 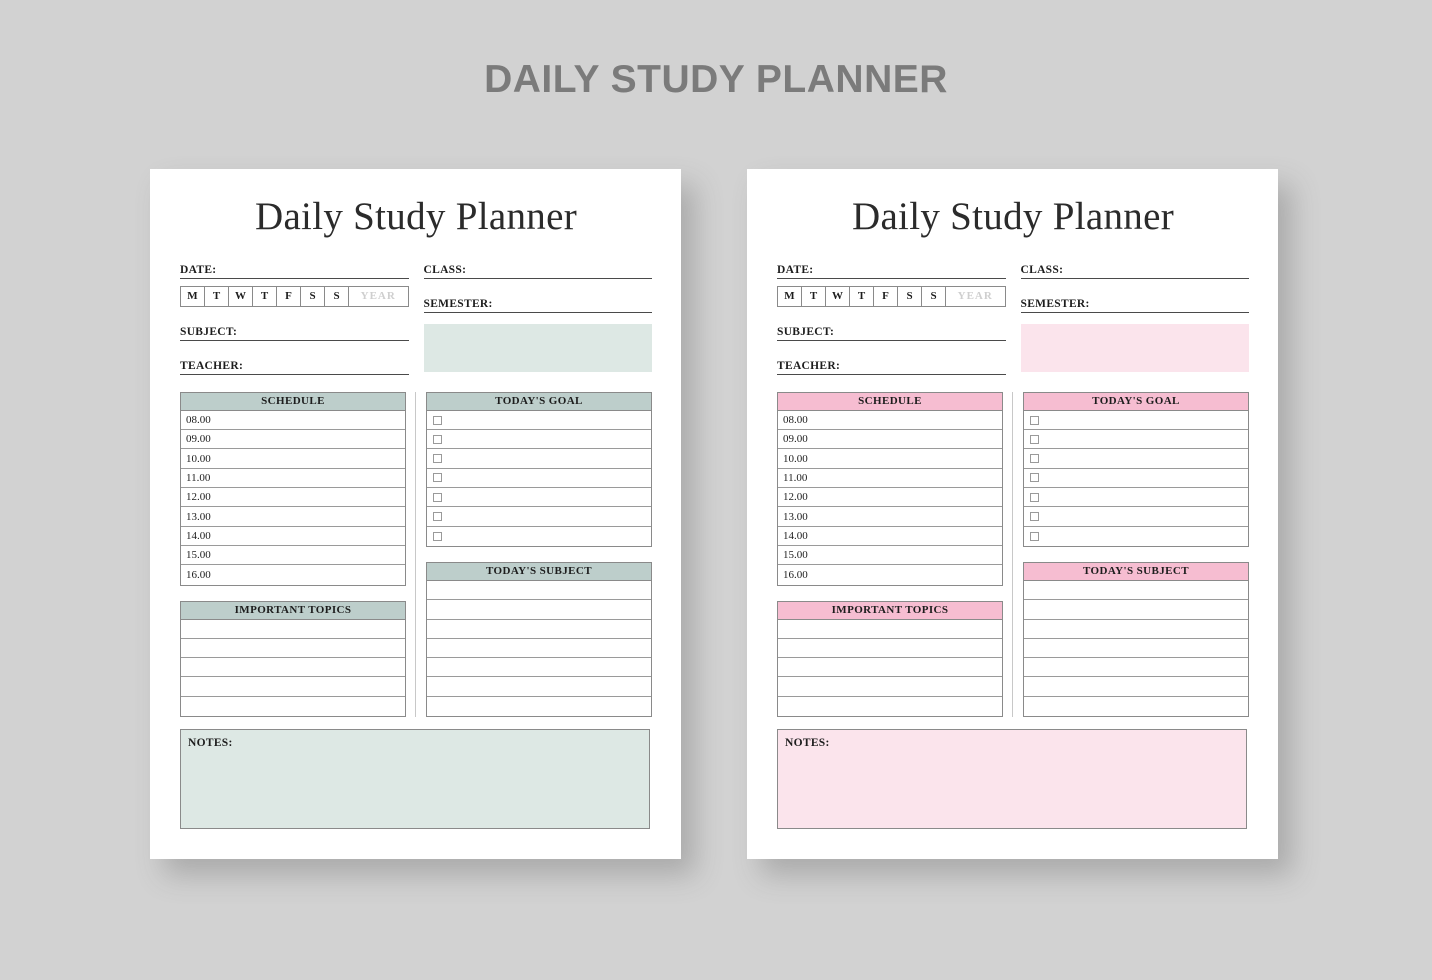 What do you see at coordinates (795, 420) in the screenshot?
I see `schedule-time-label: 08.00` at bounding box center [795, 420].